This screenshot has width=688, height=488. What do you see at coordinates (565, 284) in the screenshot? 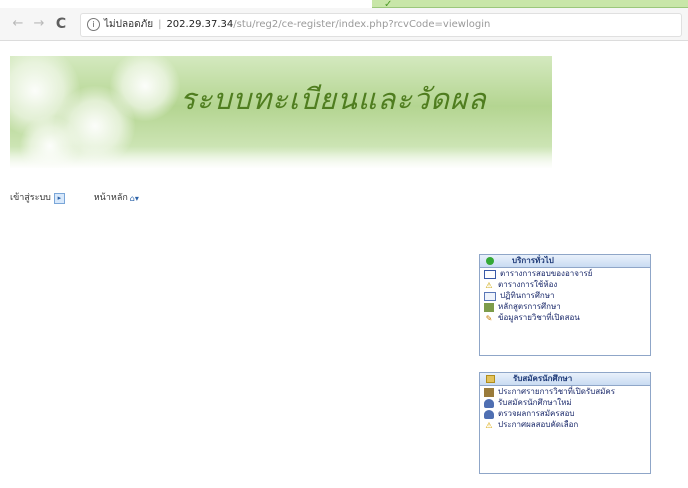
I see `list-item-room-schedule: ⚠ ตารางการใช้ห้อง` at bounding box center [565, 284].